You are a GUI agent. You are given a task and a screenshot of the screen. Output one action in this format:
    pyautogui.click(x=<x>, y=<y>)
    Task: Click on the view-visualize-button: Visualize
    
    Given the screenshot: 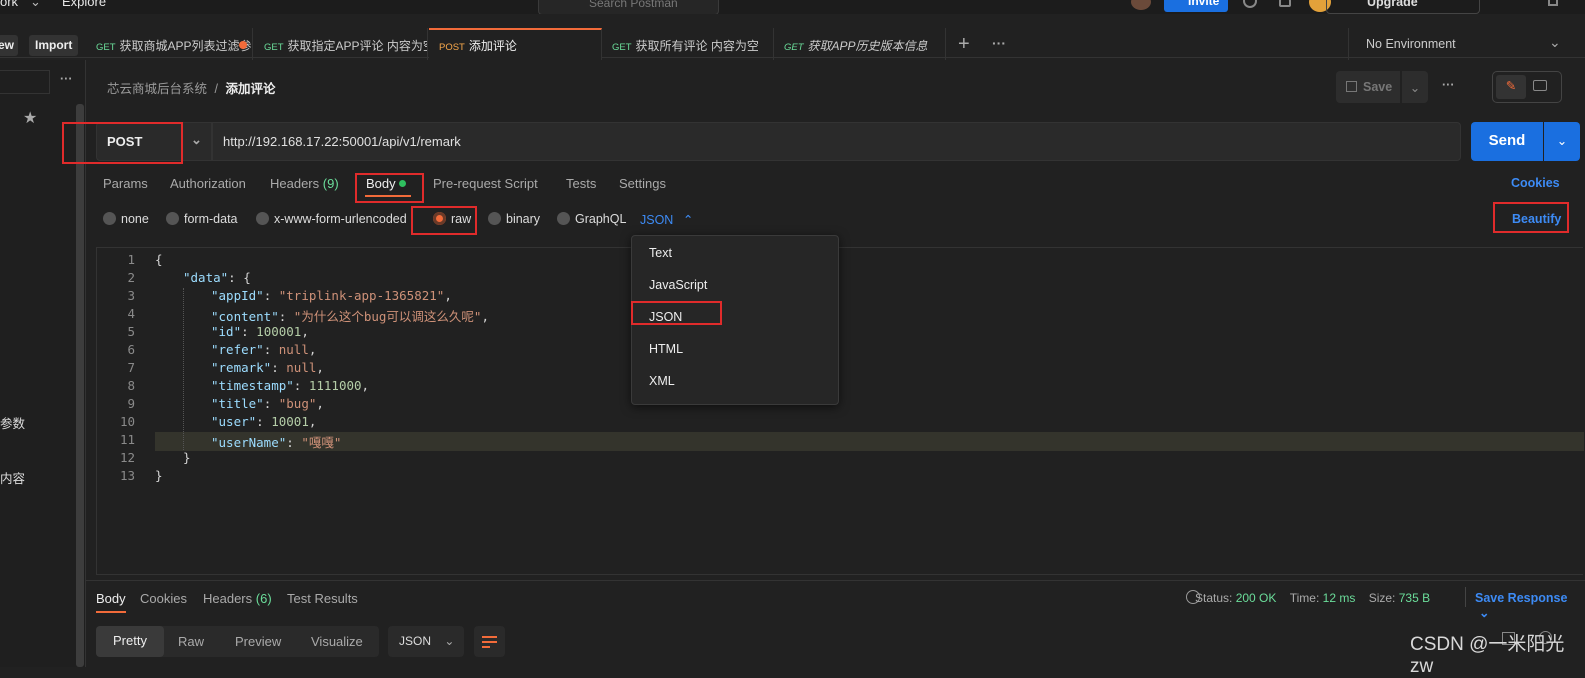 What is the action you would take?
    pyautogui.click(x=337, y=641)
    